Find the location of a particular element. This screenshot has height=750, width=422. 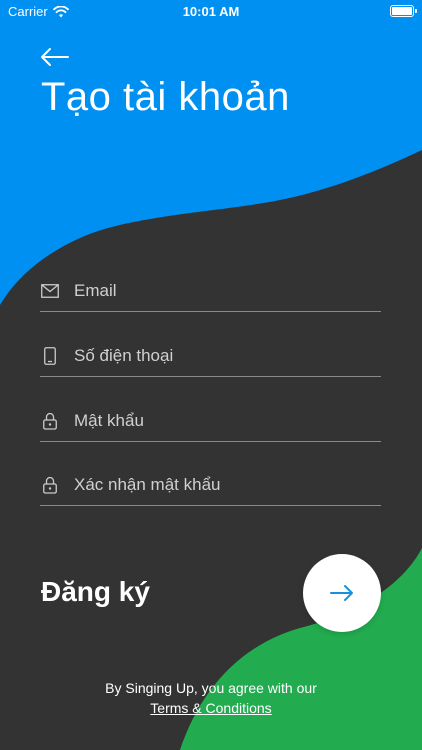

email-field is located at coordinates (210, 292).